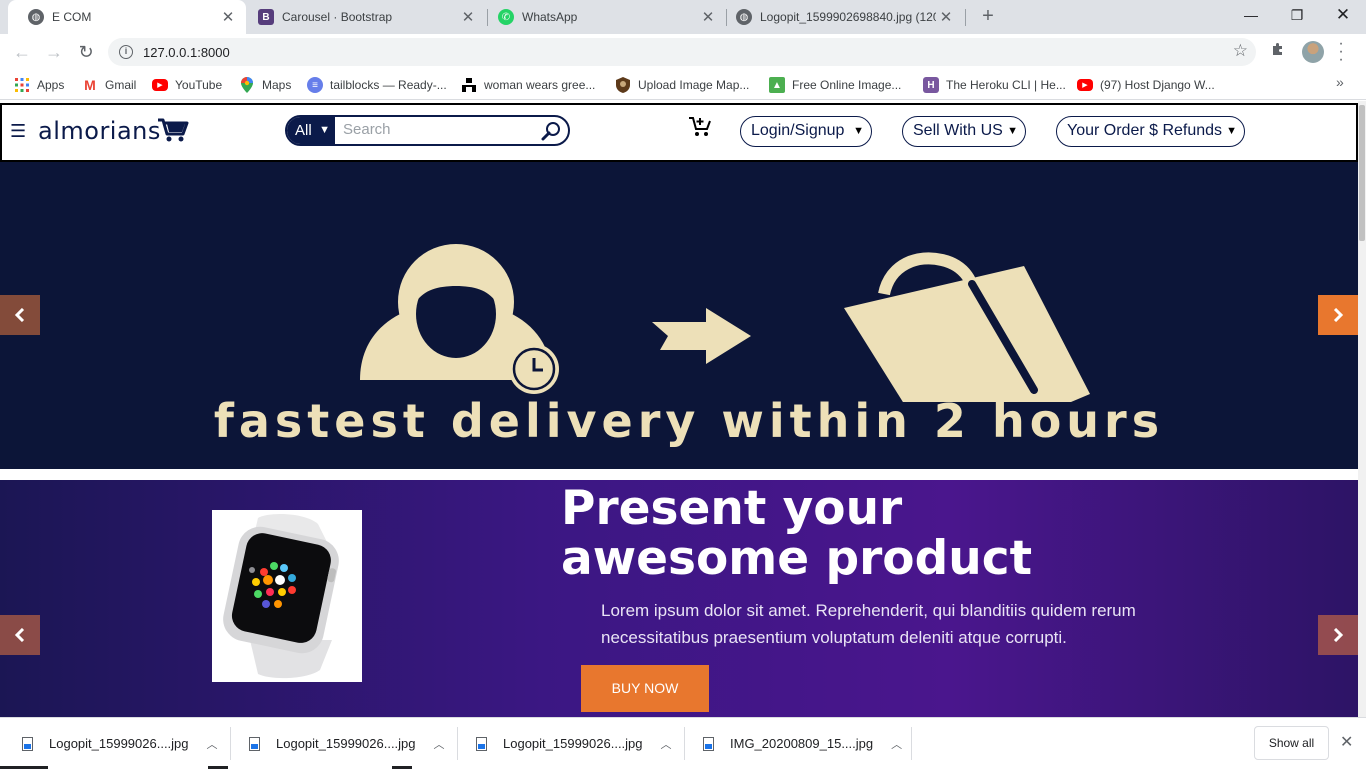 This screenshot has height=769, width=1366. Describe the element at coordinates (39, 85) in the screenshot. I see `bookmark-apps: Apps` at that location.